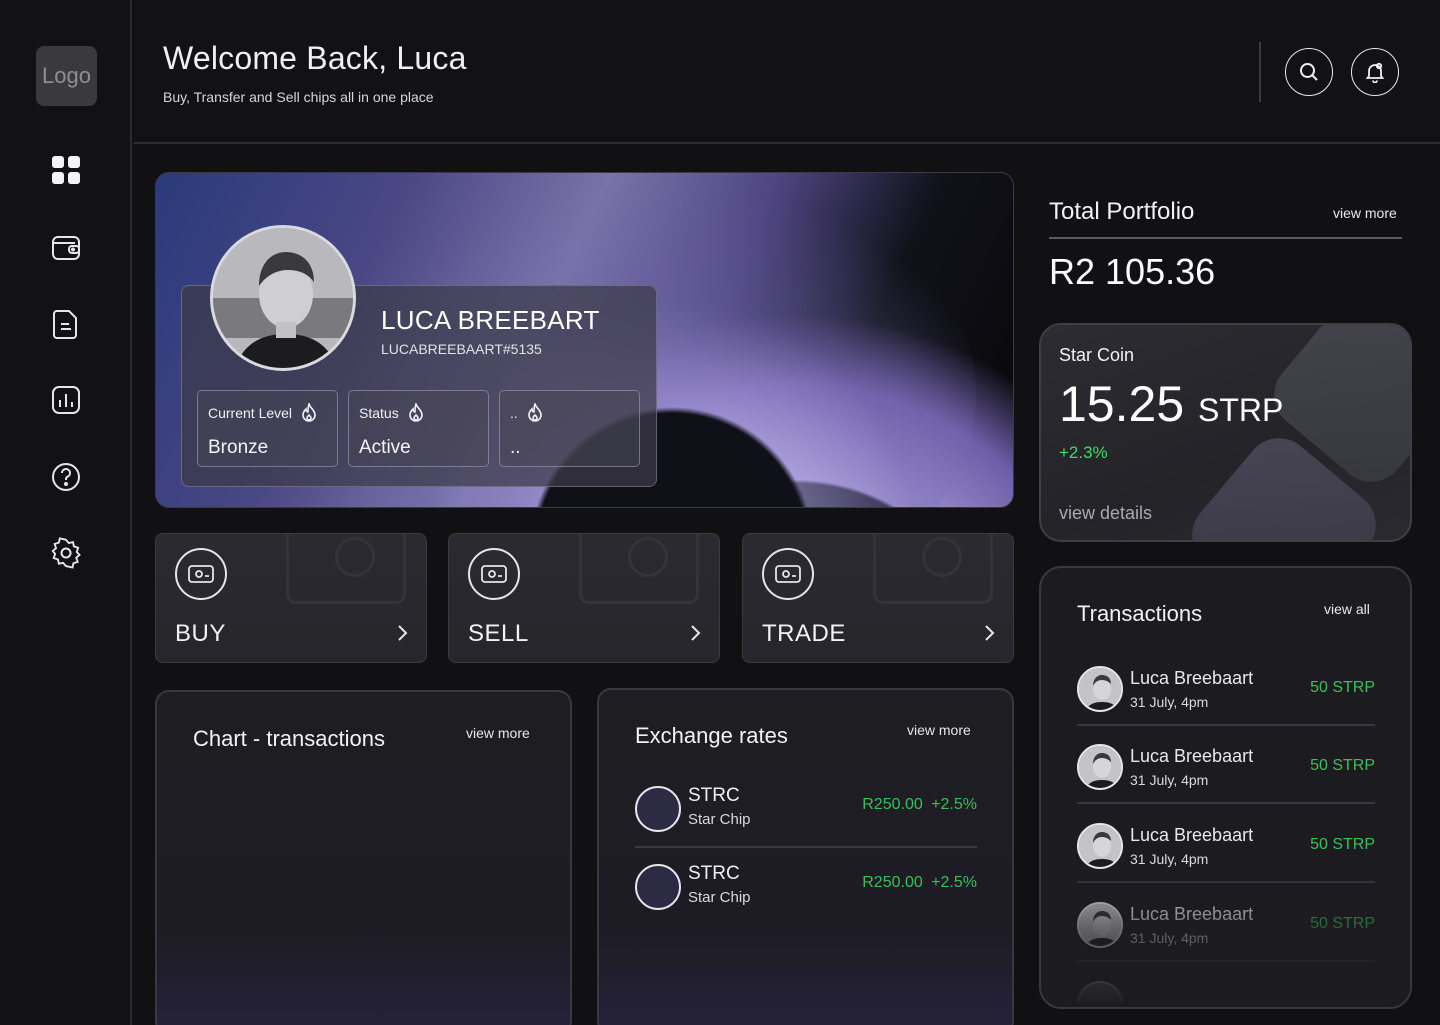  I want to click on dashboard-icon, so click(66, 170).